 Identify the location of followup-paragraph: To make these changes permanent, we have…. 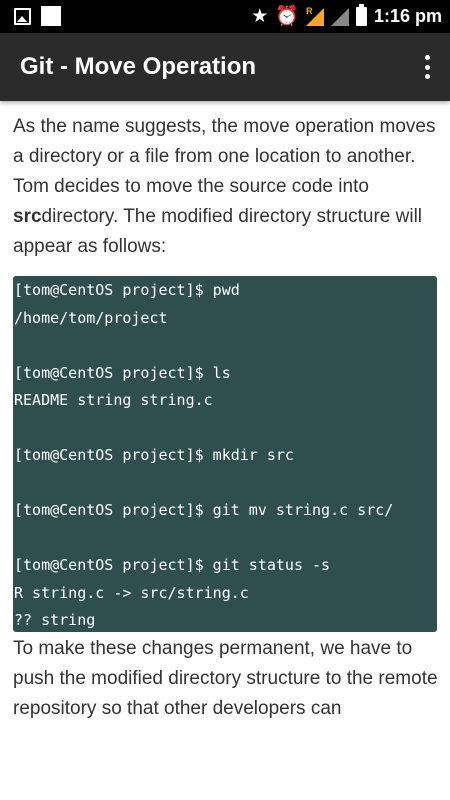
(225, 678).